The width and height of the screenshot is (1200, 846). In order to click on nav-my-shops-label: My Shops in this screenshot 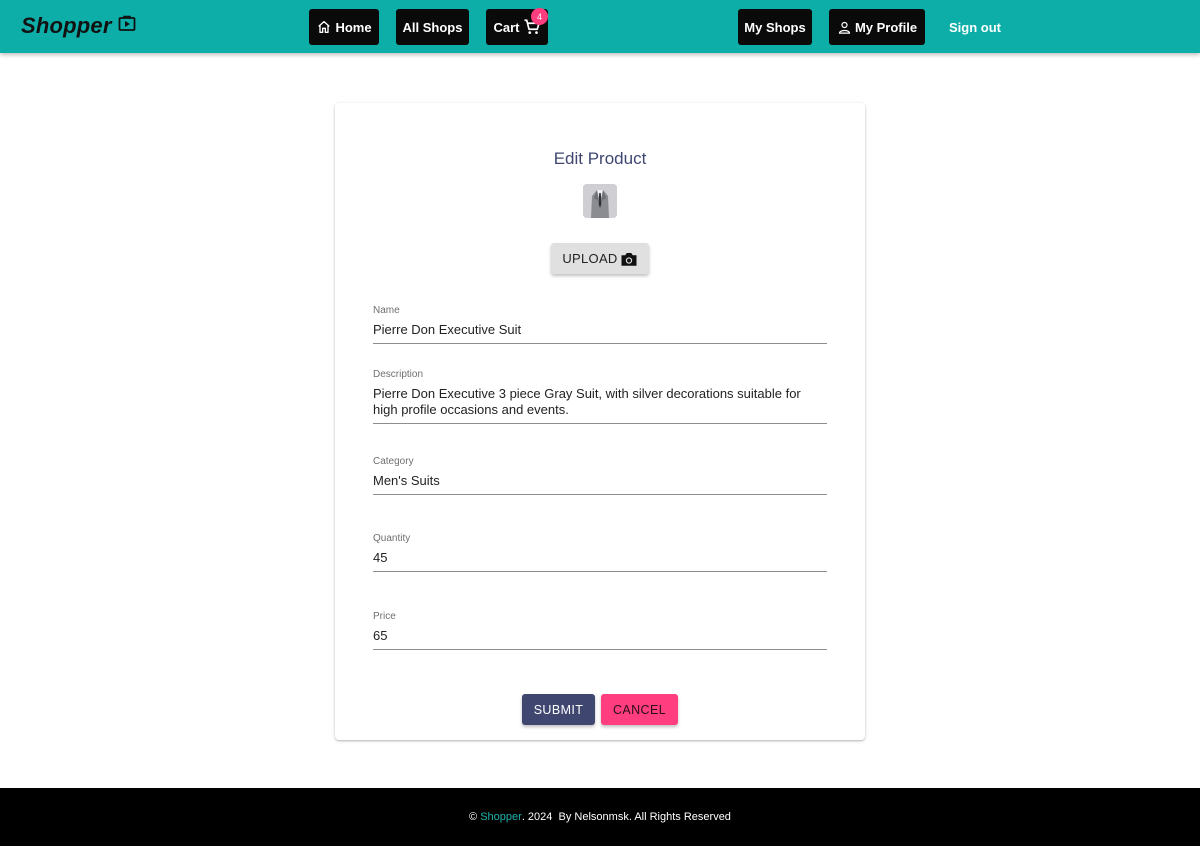, I will do `click(775, 27)`.